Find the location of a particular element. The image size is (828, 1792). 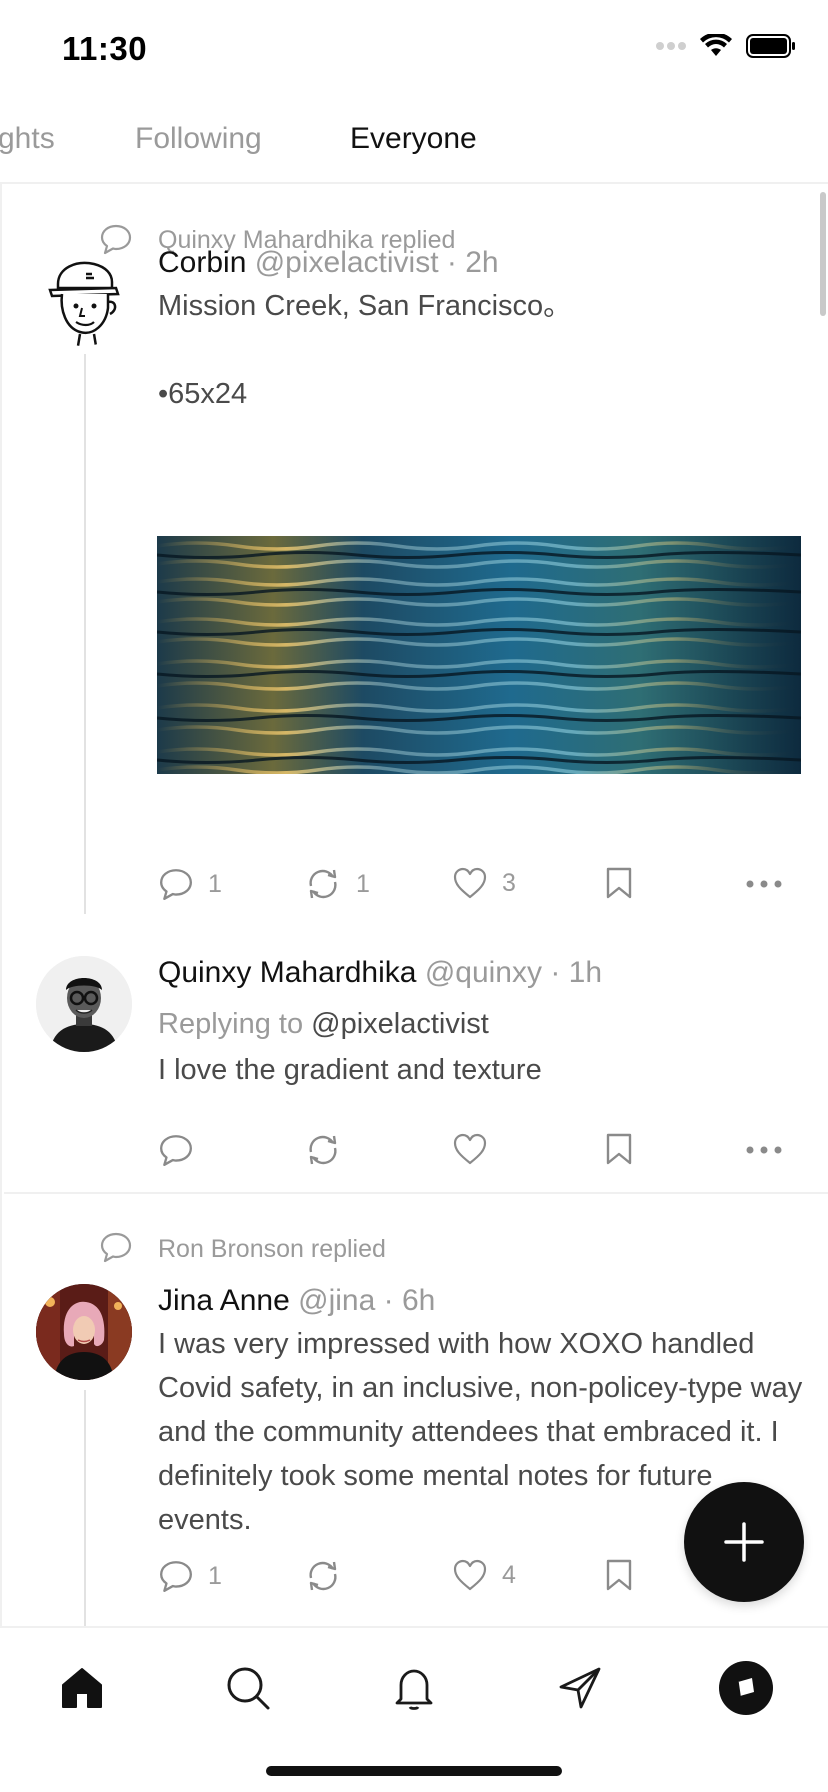

post-header: Quinxy Mahardhika @quinxy · 1h is located at coordinates (380, 973).